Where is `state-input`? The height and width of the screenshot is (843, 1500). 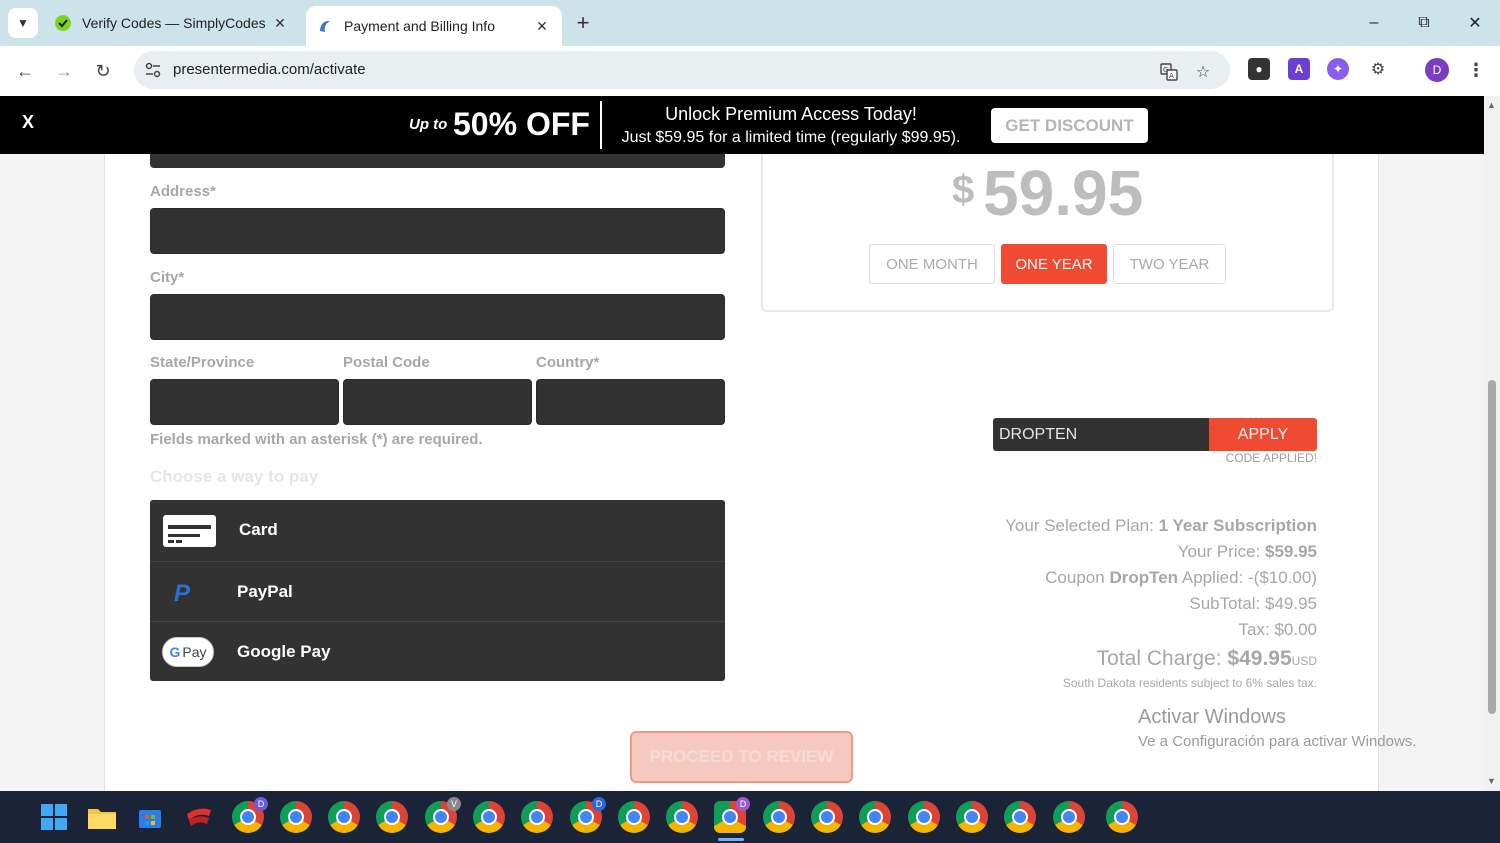
state-input is located at coordinates (244, 402).